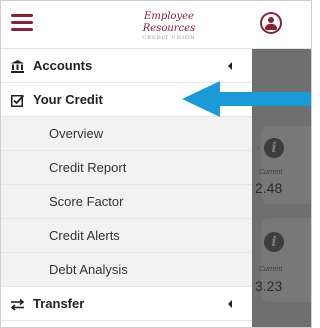 The width and height of the screenshot is (320, 328). What do you see at coordinates (283, 165) in the screenshot?
I see `background-card: · i Current 2.48` at bounding box center [283, 165].